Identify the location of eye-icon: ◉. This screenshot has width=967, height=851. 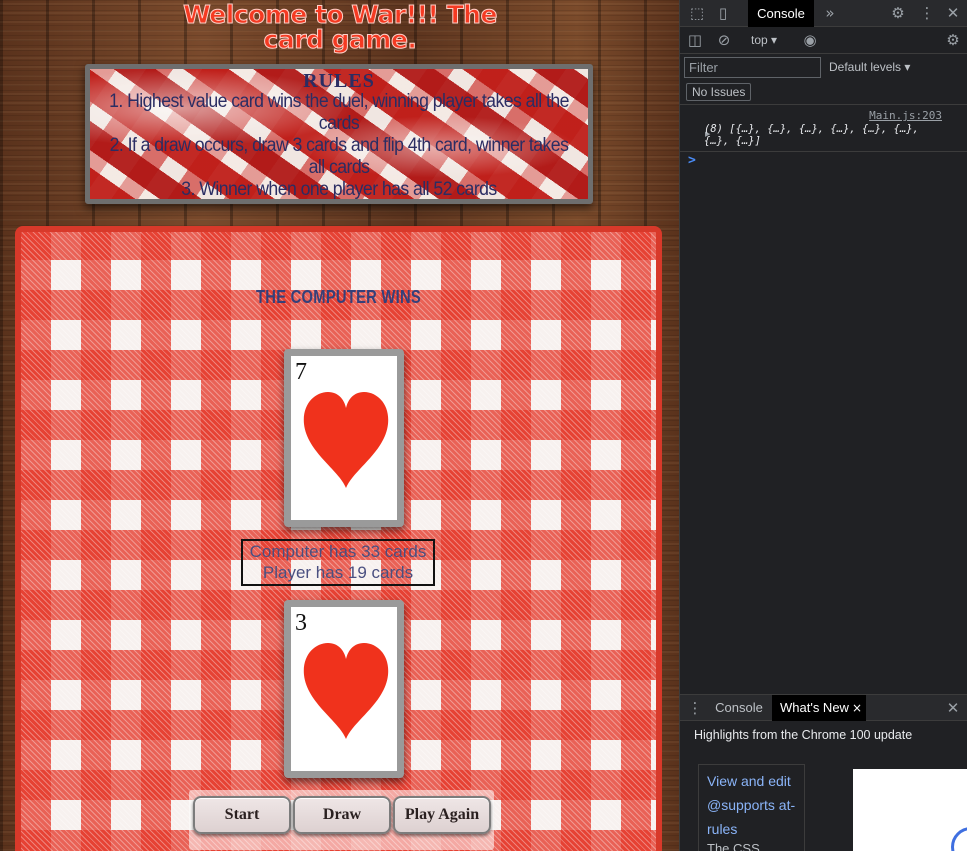
(810, 40).